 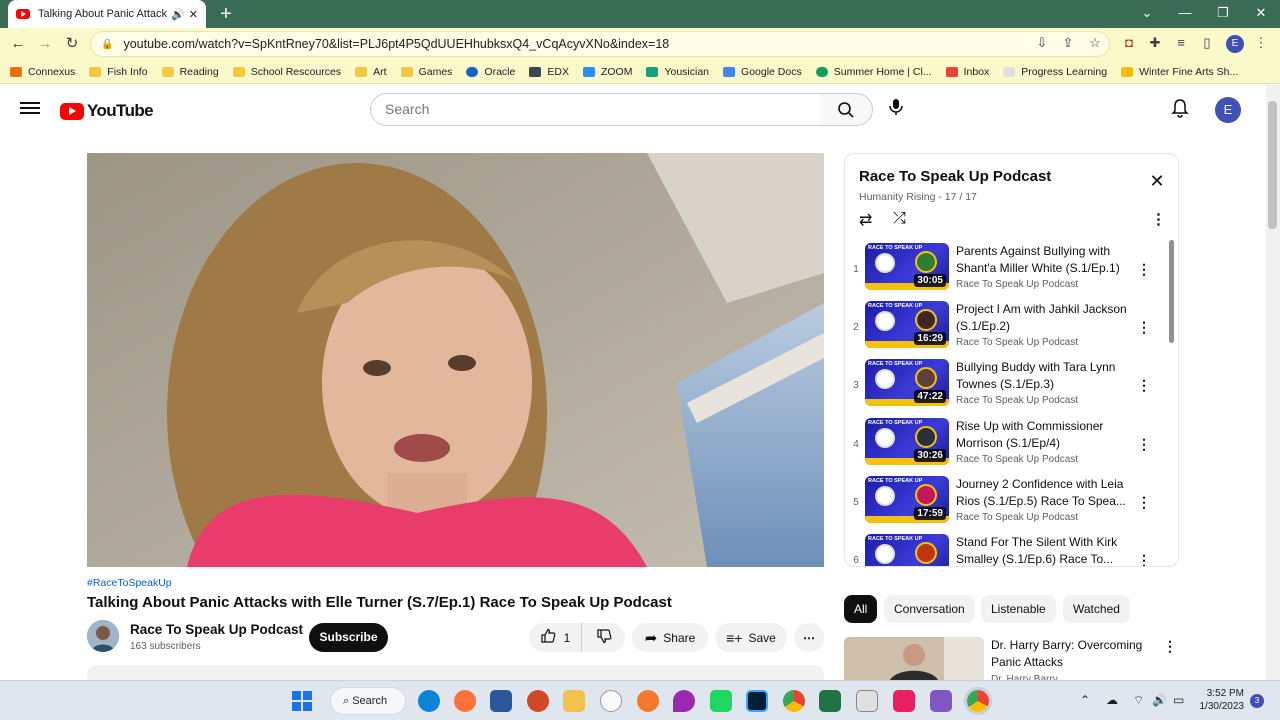 I want to click on chip-conversation: Conversation, so click(x=929, y=609).